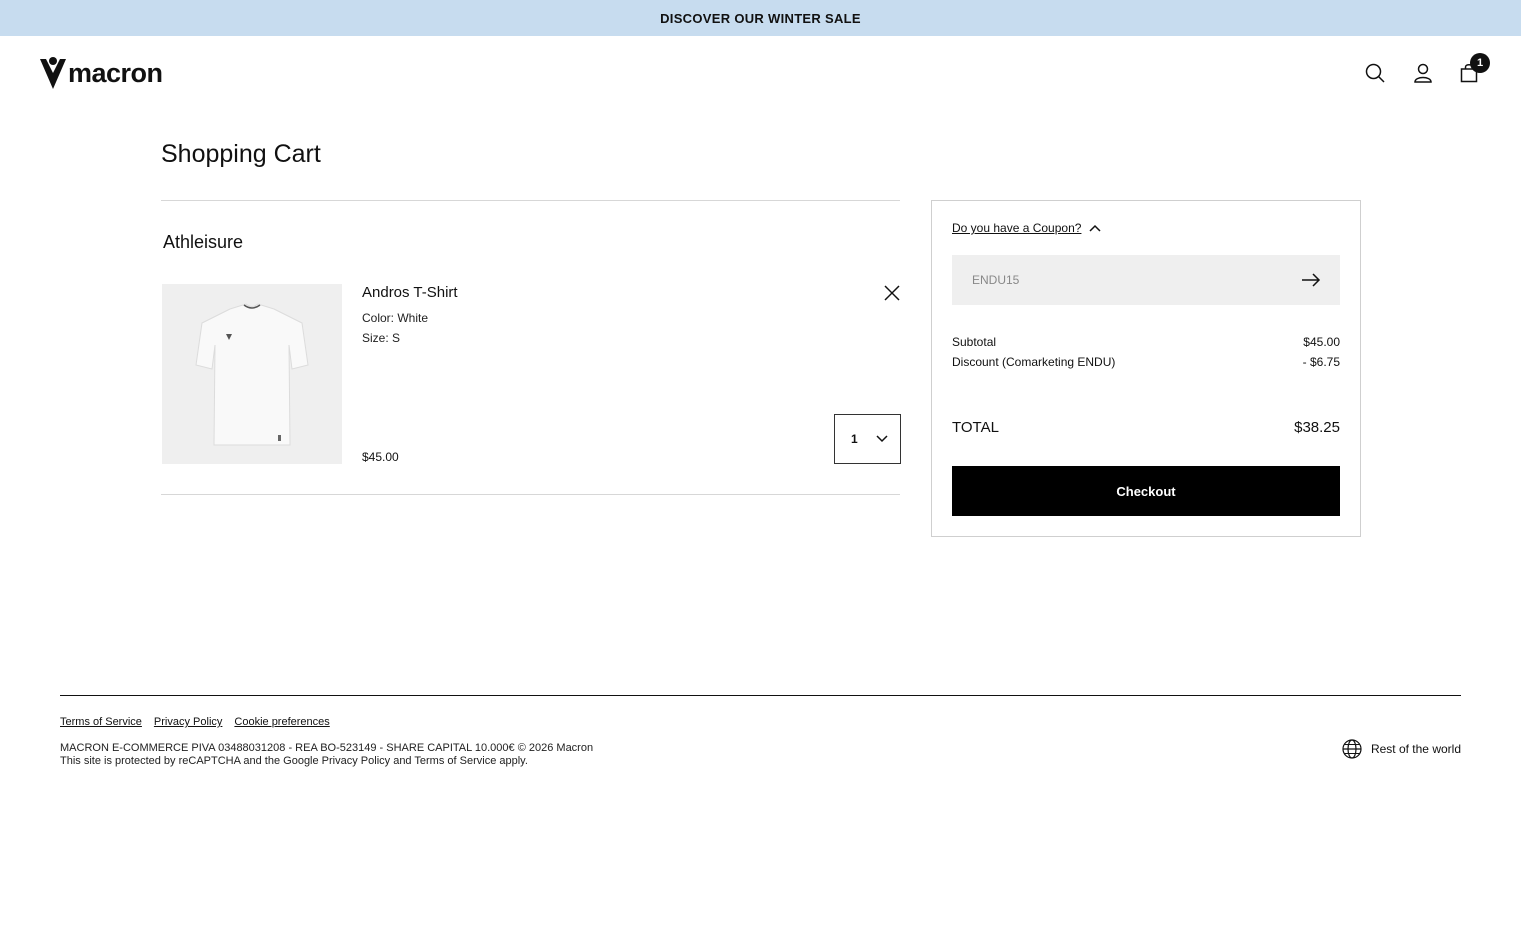  What do you see at coordinates (1321, 362) in the screenshot?
I see `discount-value: - $6.75` at bounding box center [1321, 362].